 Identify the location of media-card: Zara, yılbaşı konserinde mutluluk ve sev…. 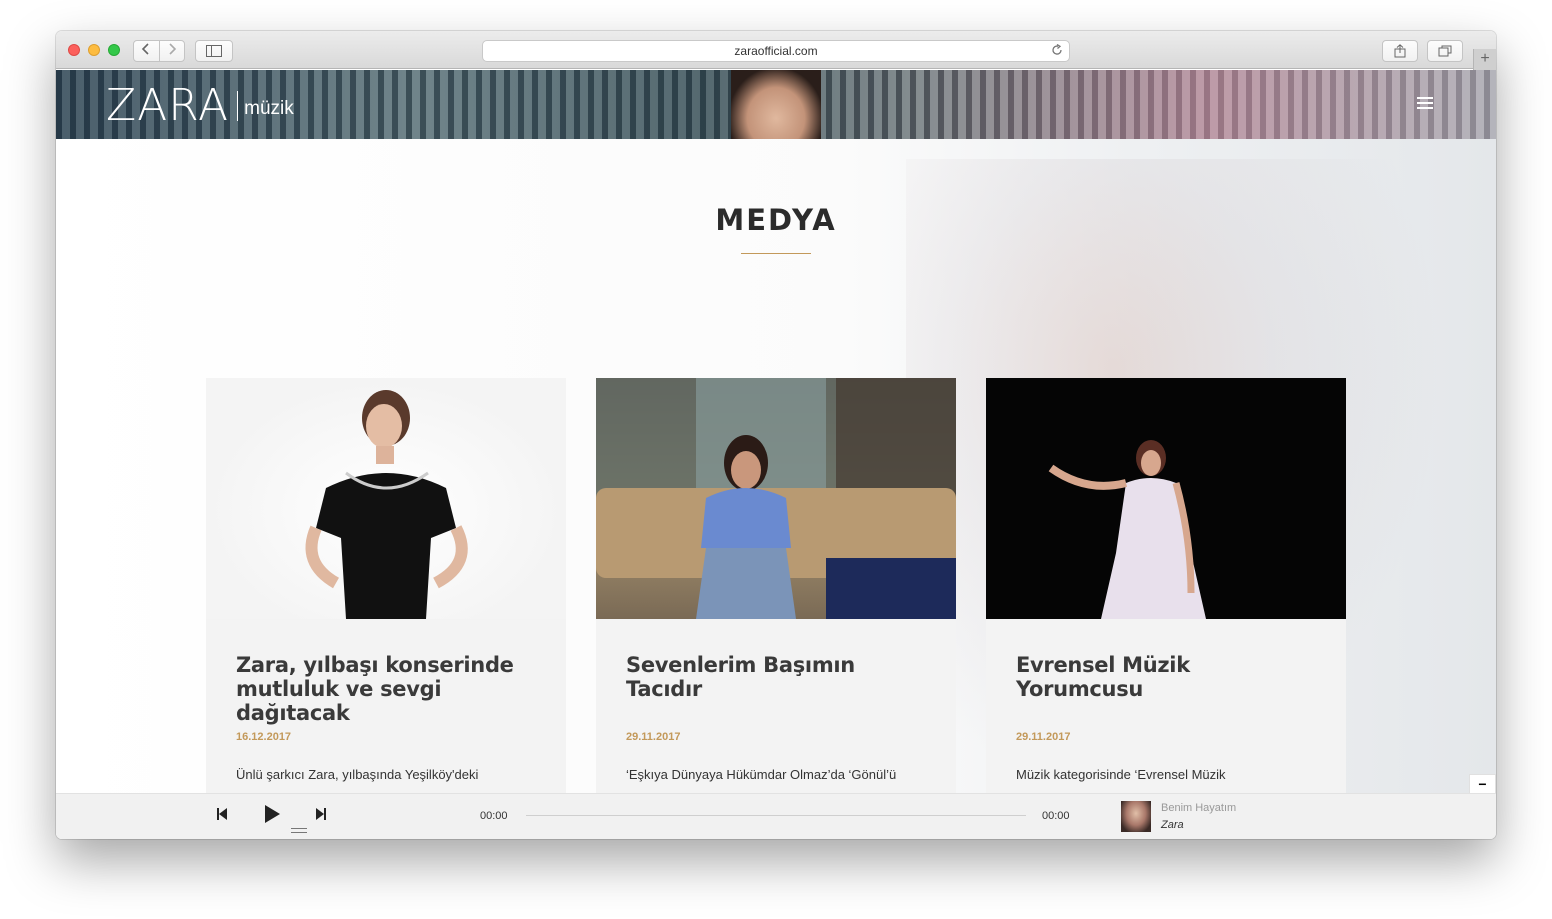
(386, 598).